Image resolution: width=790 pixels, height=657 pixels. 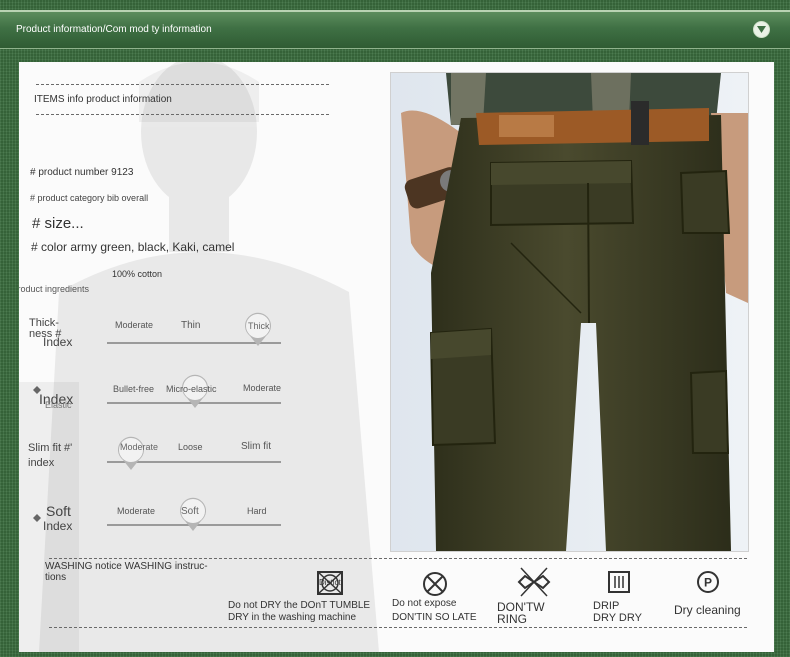 I want to click on washing-item-line: DON'TIN SO LATE, so click(x=434, y=617).